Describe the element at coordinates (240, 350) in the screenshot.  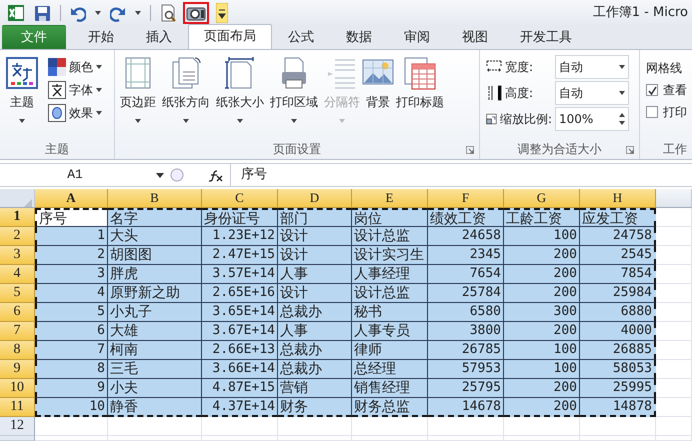
I see `table-cell: 2.66E+13` at that location.